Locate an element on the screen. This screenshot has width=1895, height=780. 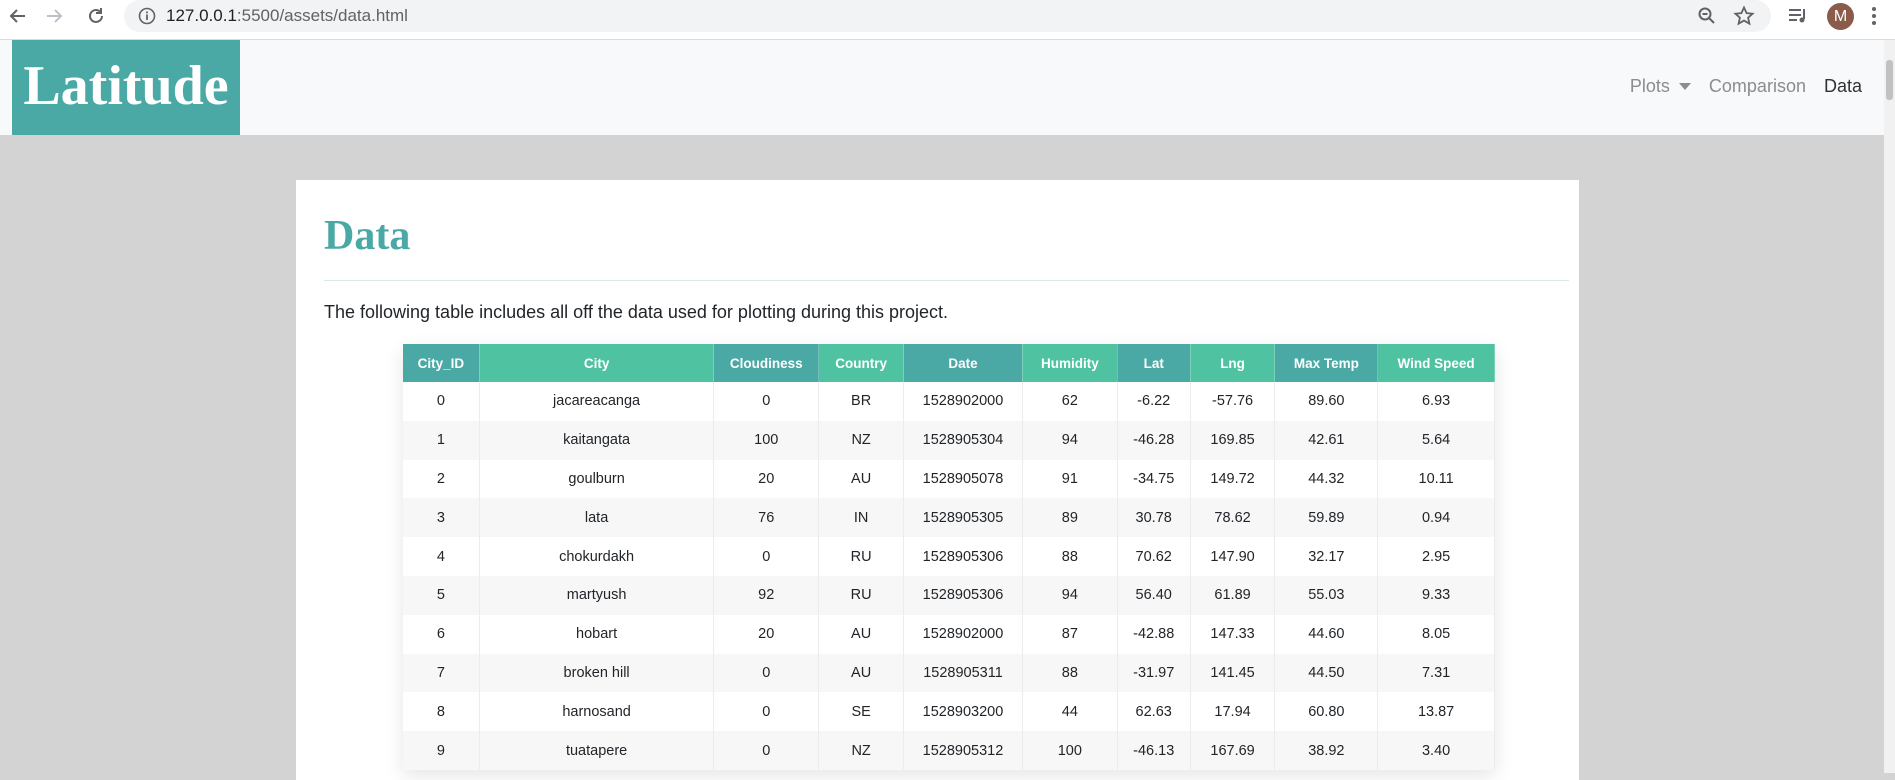
cell-humidity: 44 is located at coordinates (1070, 712).